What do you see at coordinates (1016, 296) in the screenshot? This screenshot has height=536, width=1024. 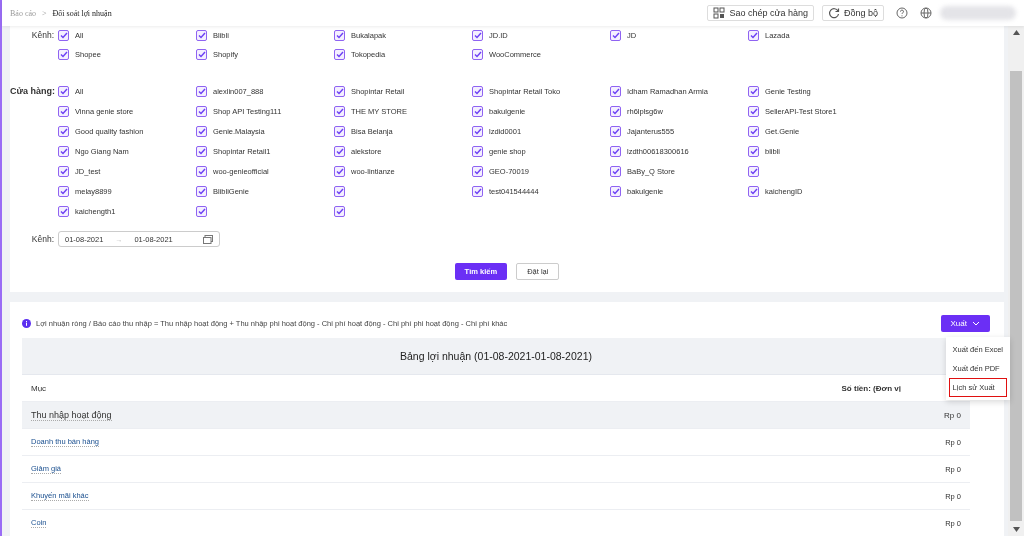 I see `scroll-thumb` at bounding box center [1016, 296].